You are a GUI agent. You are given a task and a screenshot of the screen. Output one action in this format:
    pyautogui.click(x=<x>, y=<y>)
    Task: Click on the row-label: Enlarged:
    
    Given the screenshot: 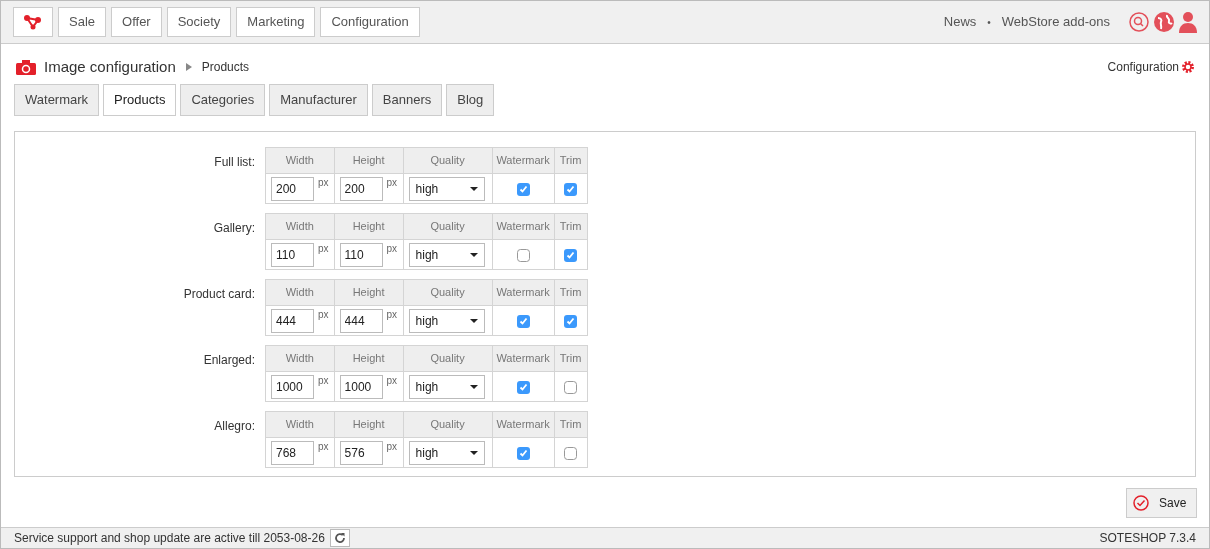 What is the action you would take?
    pyautogui.click(x=229, y=360)
    